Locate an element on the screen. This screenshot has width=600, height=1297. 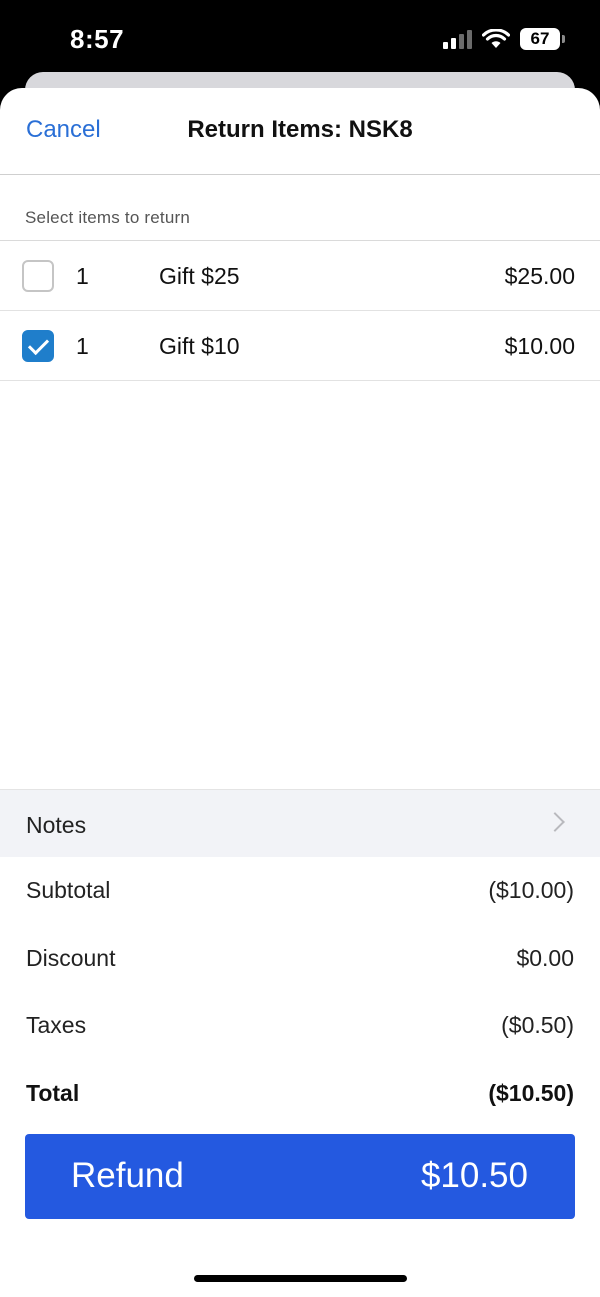
cellular-signal-icon is located at coordinates (457, 39).